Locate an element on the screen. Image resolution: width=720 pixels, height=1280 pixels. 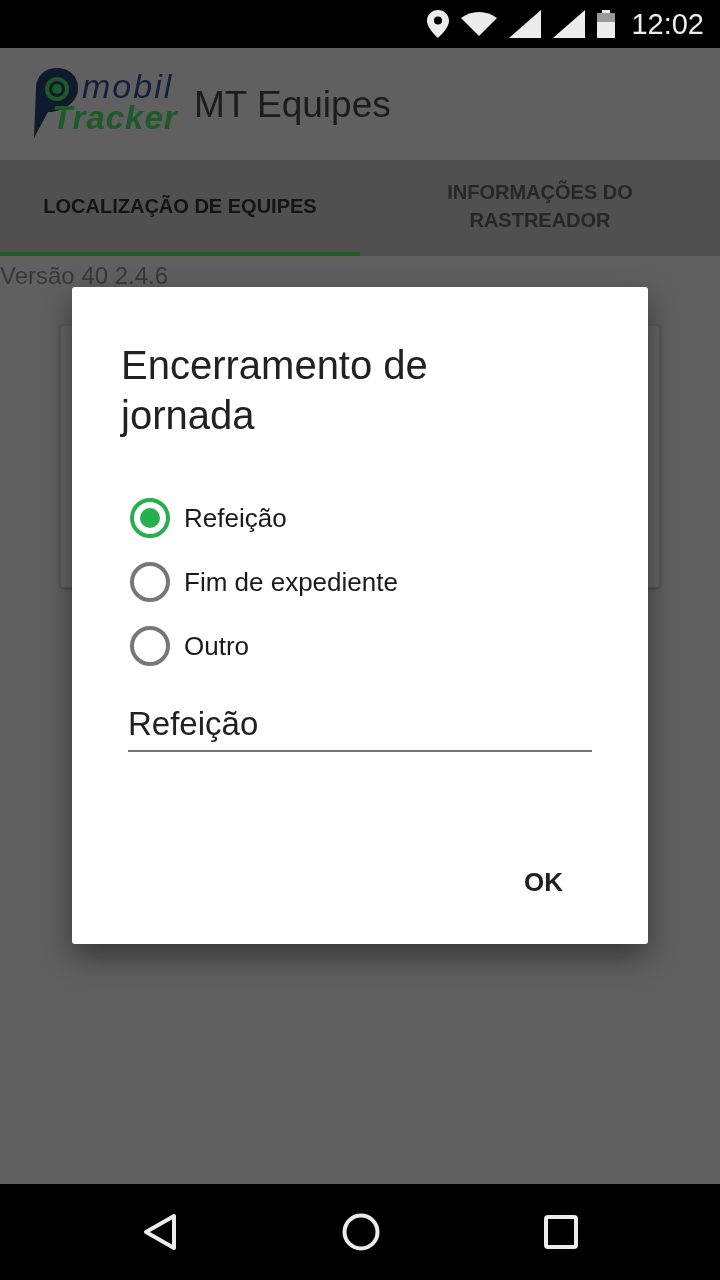
dialog-title: Encerramento de jornada is located at coordinates (275, 390).